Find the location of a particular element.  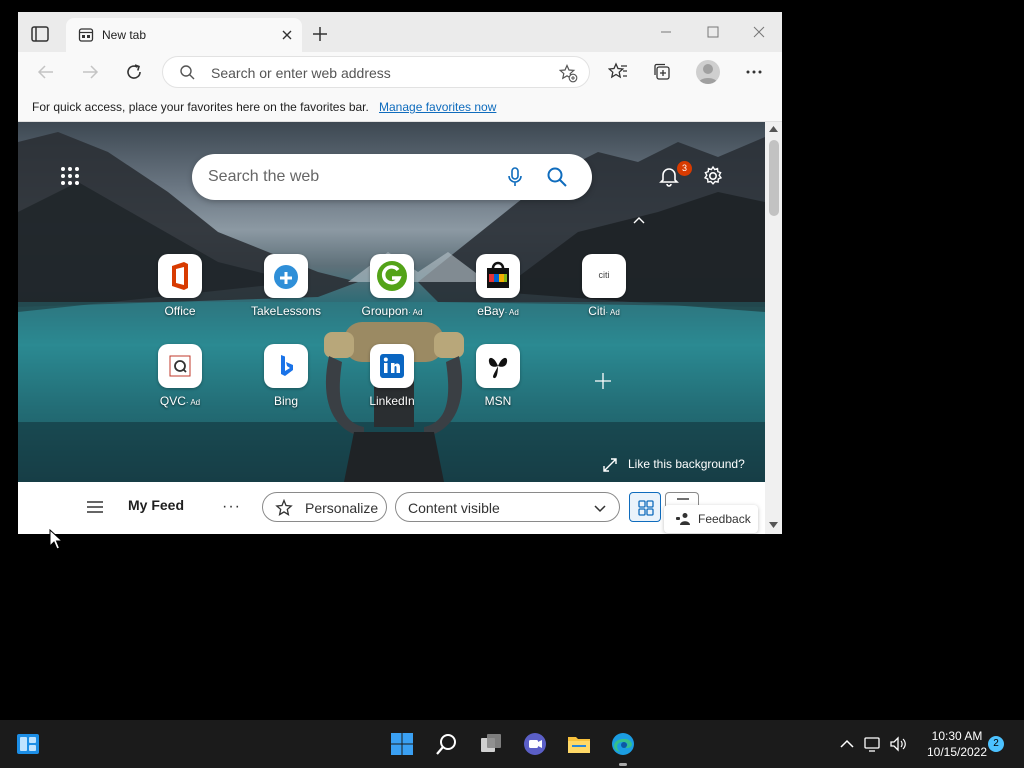

back-button is located at coordinates (46, 72).